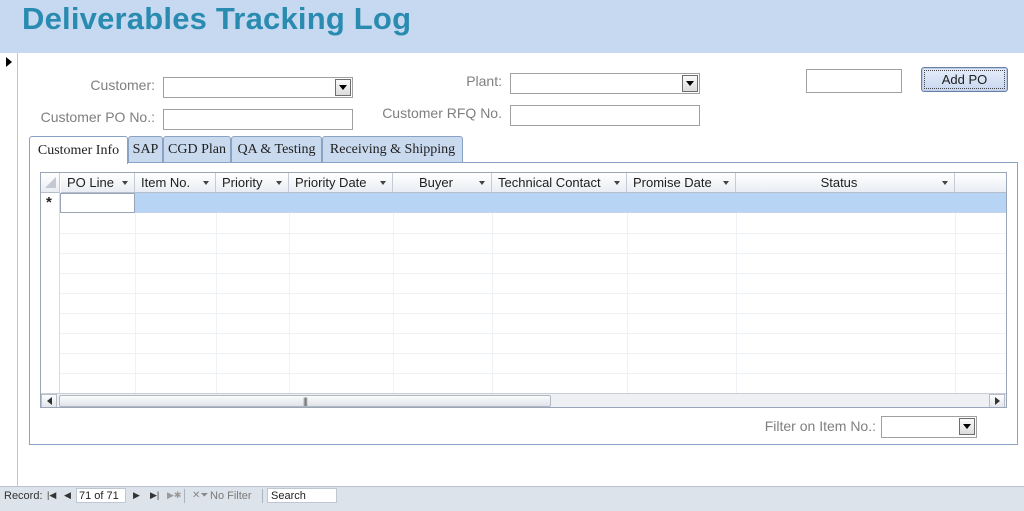 The width and height of the screenshot is (1024, 511). I want to click on tab-customer-info: Customer Info, so click(78, 150).